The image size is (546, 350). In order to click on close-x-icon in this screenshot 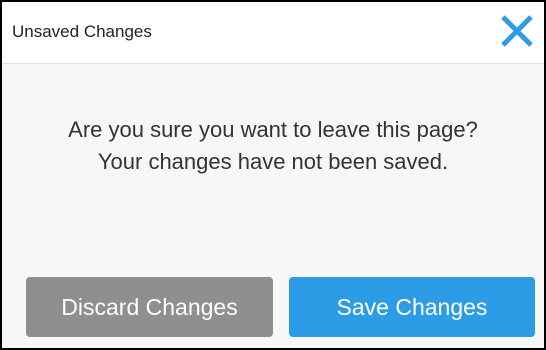, I will do `click(517, 31)`.